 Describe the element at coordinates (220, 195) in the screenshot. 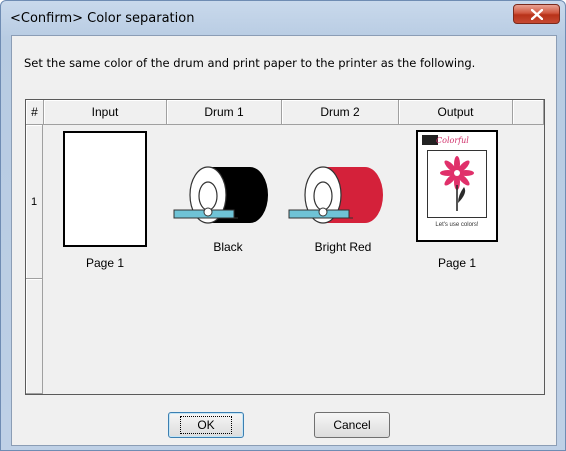

I see `drum-black-icon` at that location.